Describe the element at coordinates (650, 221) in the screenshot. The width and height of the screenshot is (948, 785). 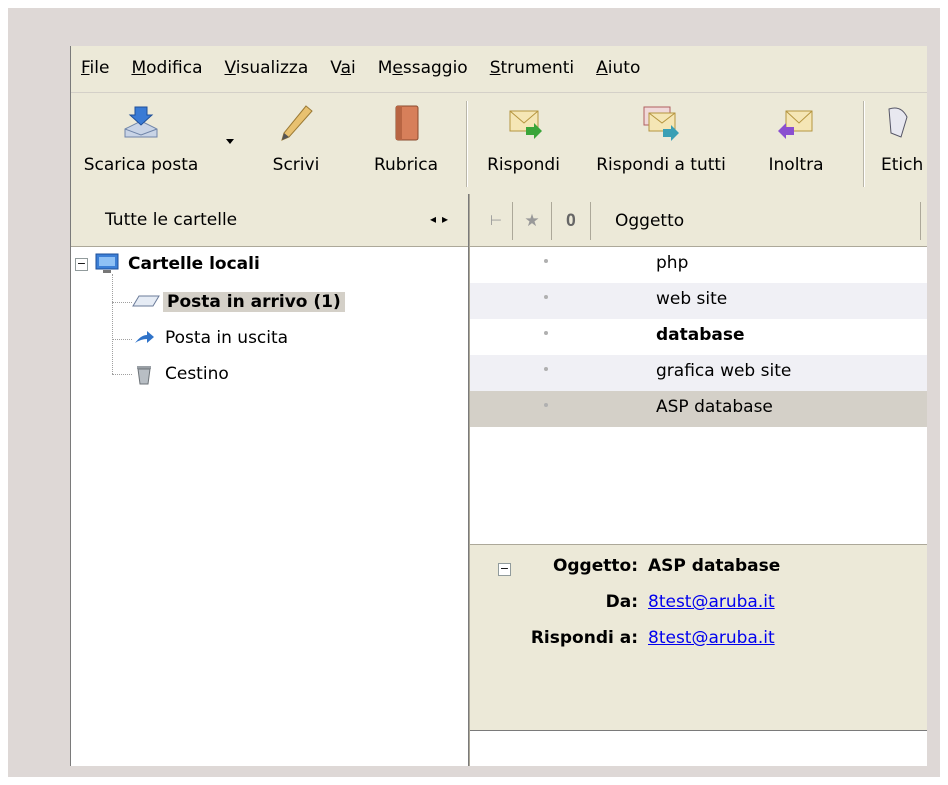
I see `subject-header-label: Oggetto` at that location.